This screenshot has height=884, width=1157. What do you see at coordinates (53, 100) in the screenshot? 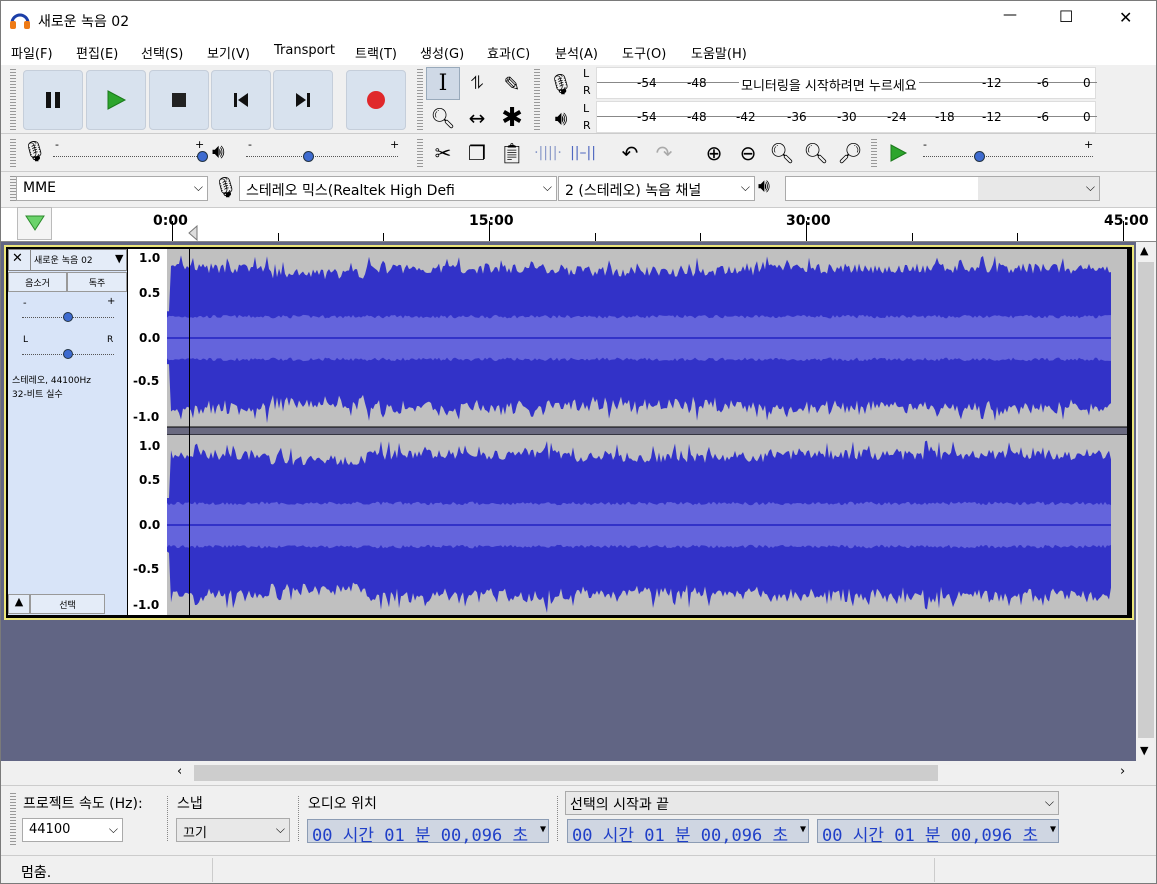
I see `pause-button` at bounding box center [53, 100].